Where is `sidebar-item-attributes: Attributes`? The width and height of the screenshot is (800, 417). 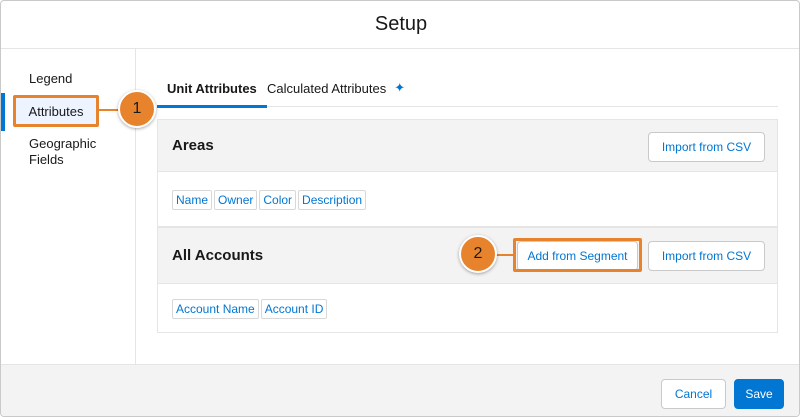 sidebar-item-attributes: Attributes is located at coordinates (68, 112).